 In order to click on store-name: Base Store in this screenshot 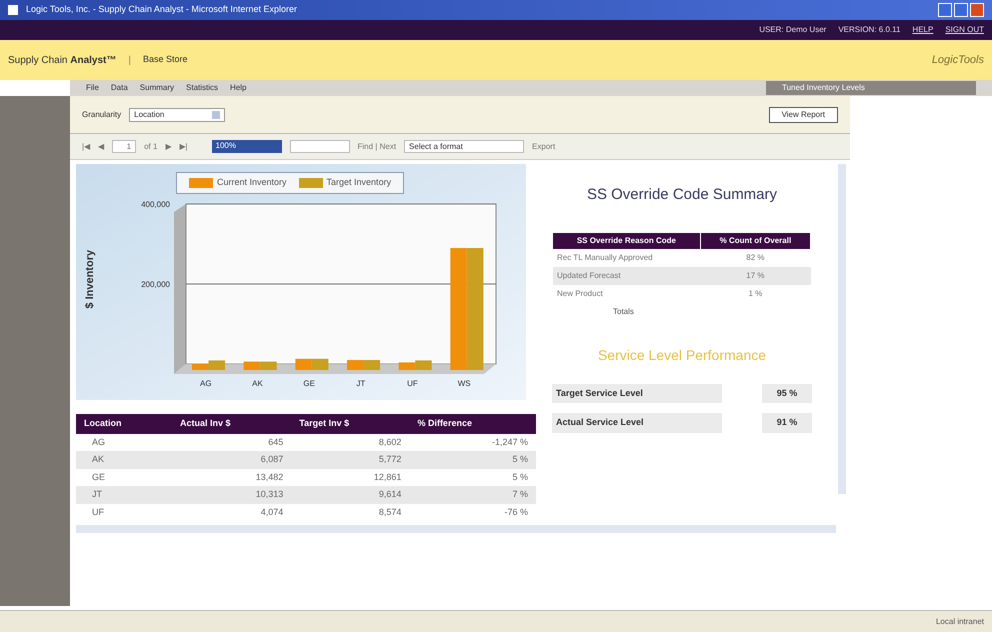, I will do `click(165, 59)`.